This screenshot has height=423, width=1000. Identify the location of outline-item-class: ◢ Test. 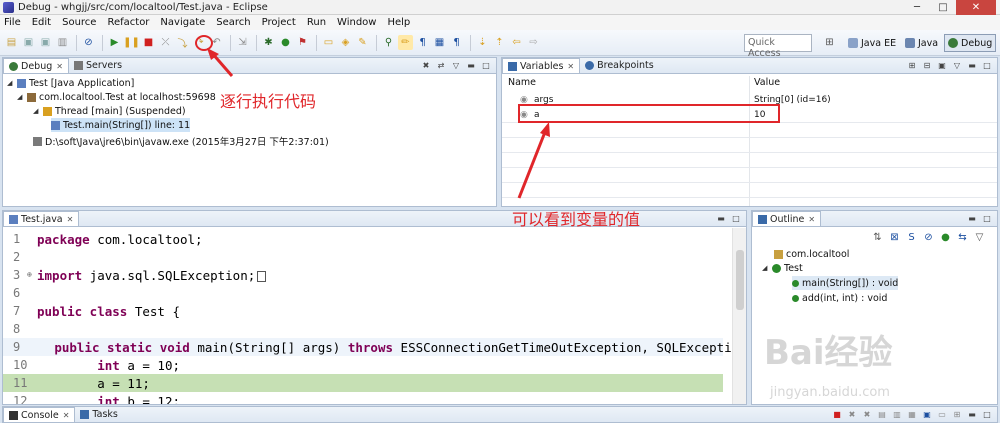
(782, 268).